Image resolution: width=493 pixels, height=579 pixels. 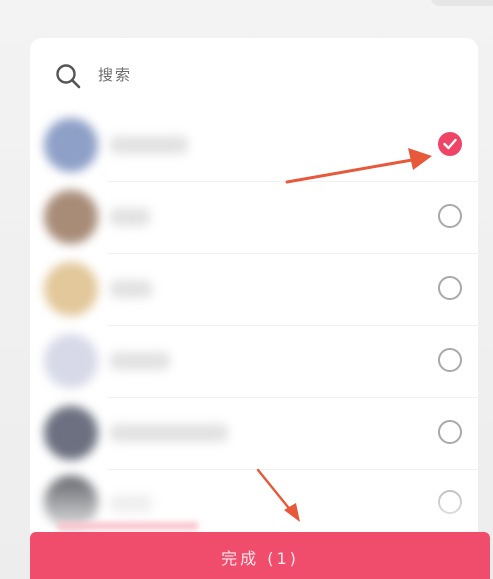 I want to click on selected-checkbox, so click(x=450, y=144).